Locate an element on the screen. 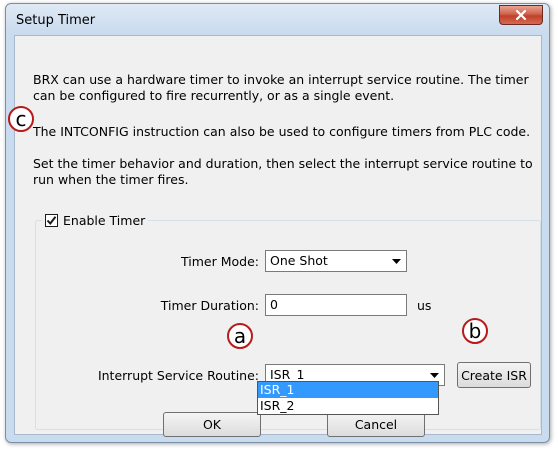 This screenshot has height=452, width=558. callout-c: c is located at coordinates (21, 119).